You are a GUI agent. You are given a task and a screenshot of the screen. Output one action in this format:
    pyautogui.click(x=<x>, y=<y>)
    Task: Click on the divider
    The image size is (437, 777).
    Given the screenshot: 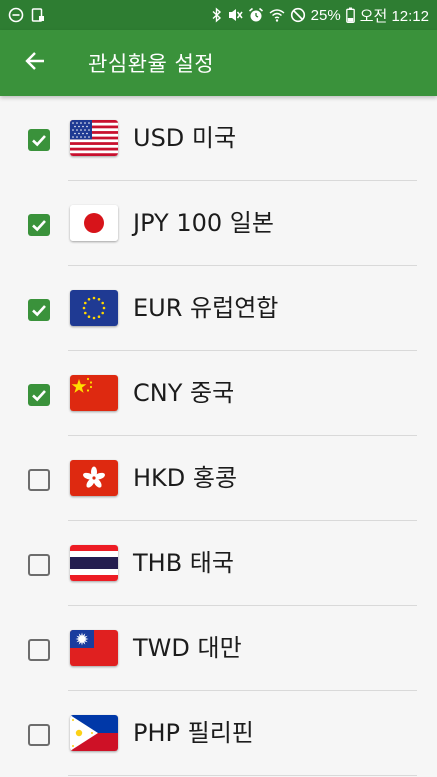 What is the action you would take?
    pyautogui.click(x=242, y=775)
    